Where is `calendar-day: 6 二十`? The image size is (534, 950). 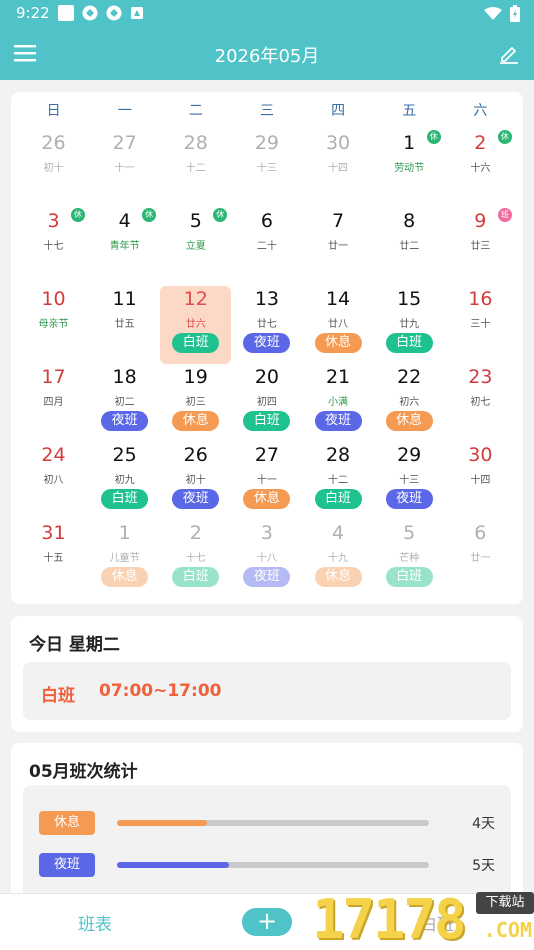
calendar-day: 6 二十 is located at coordinates (266, 247).